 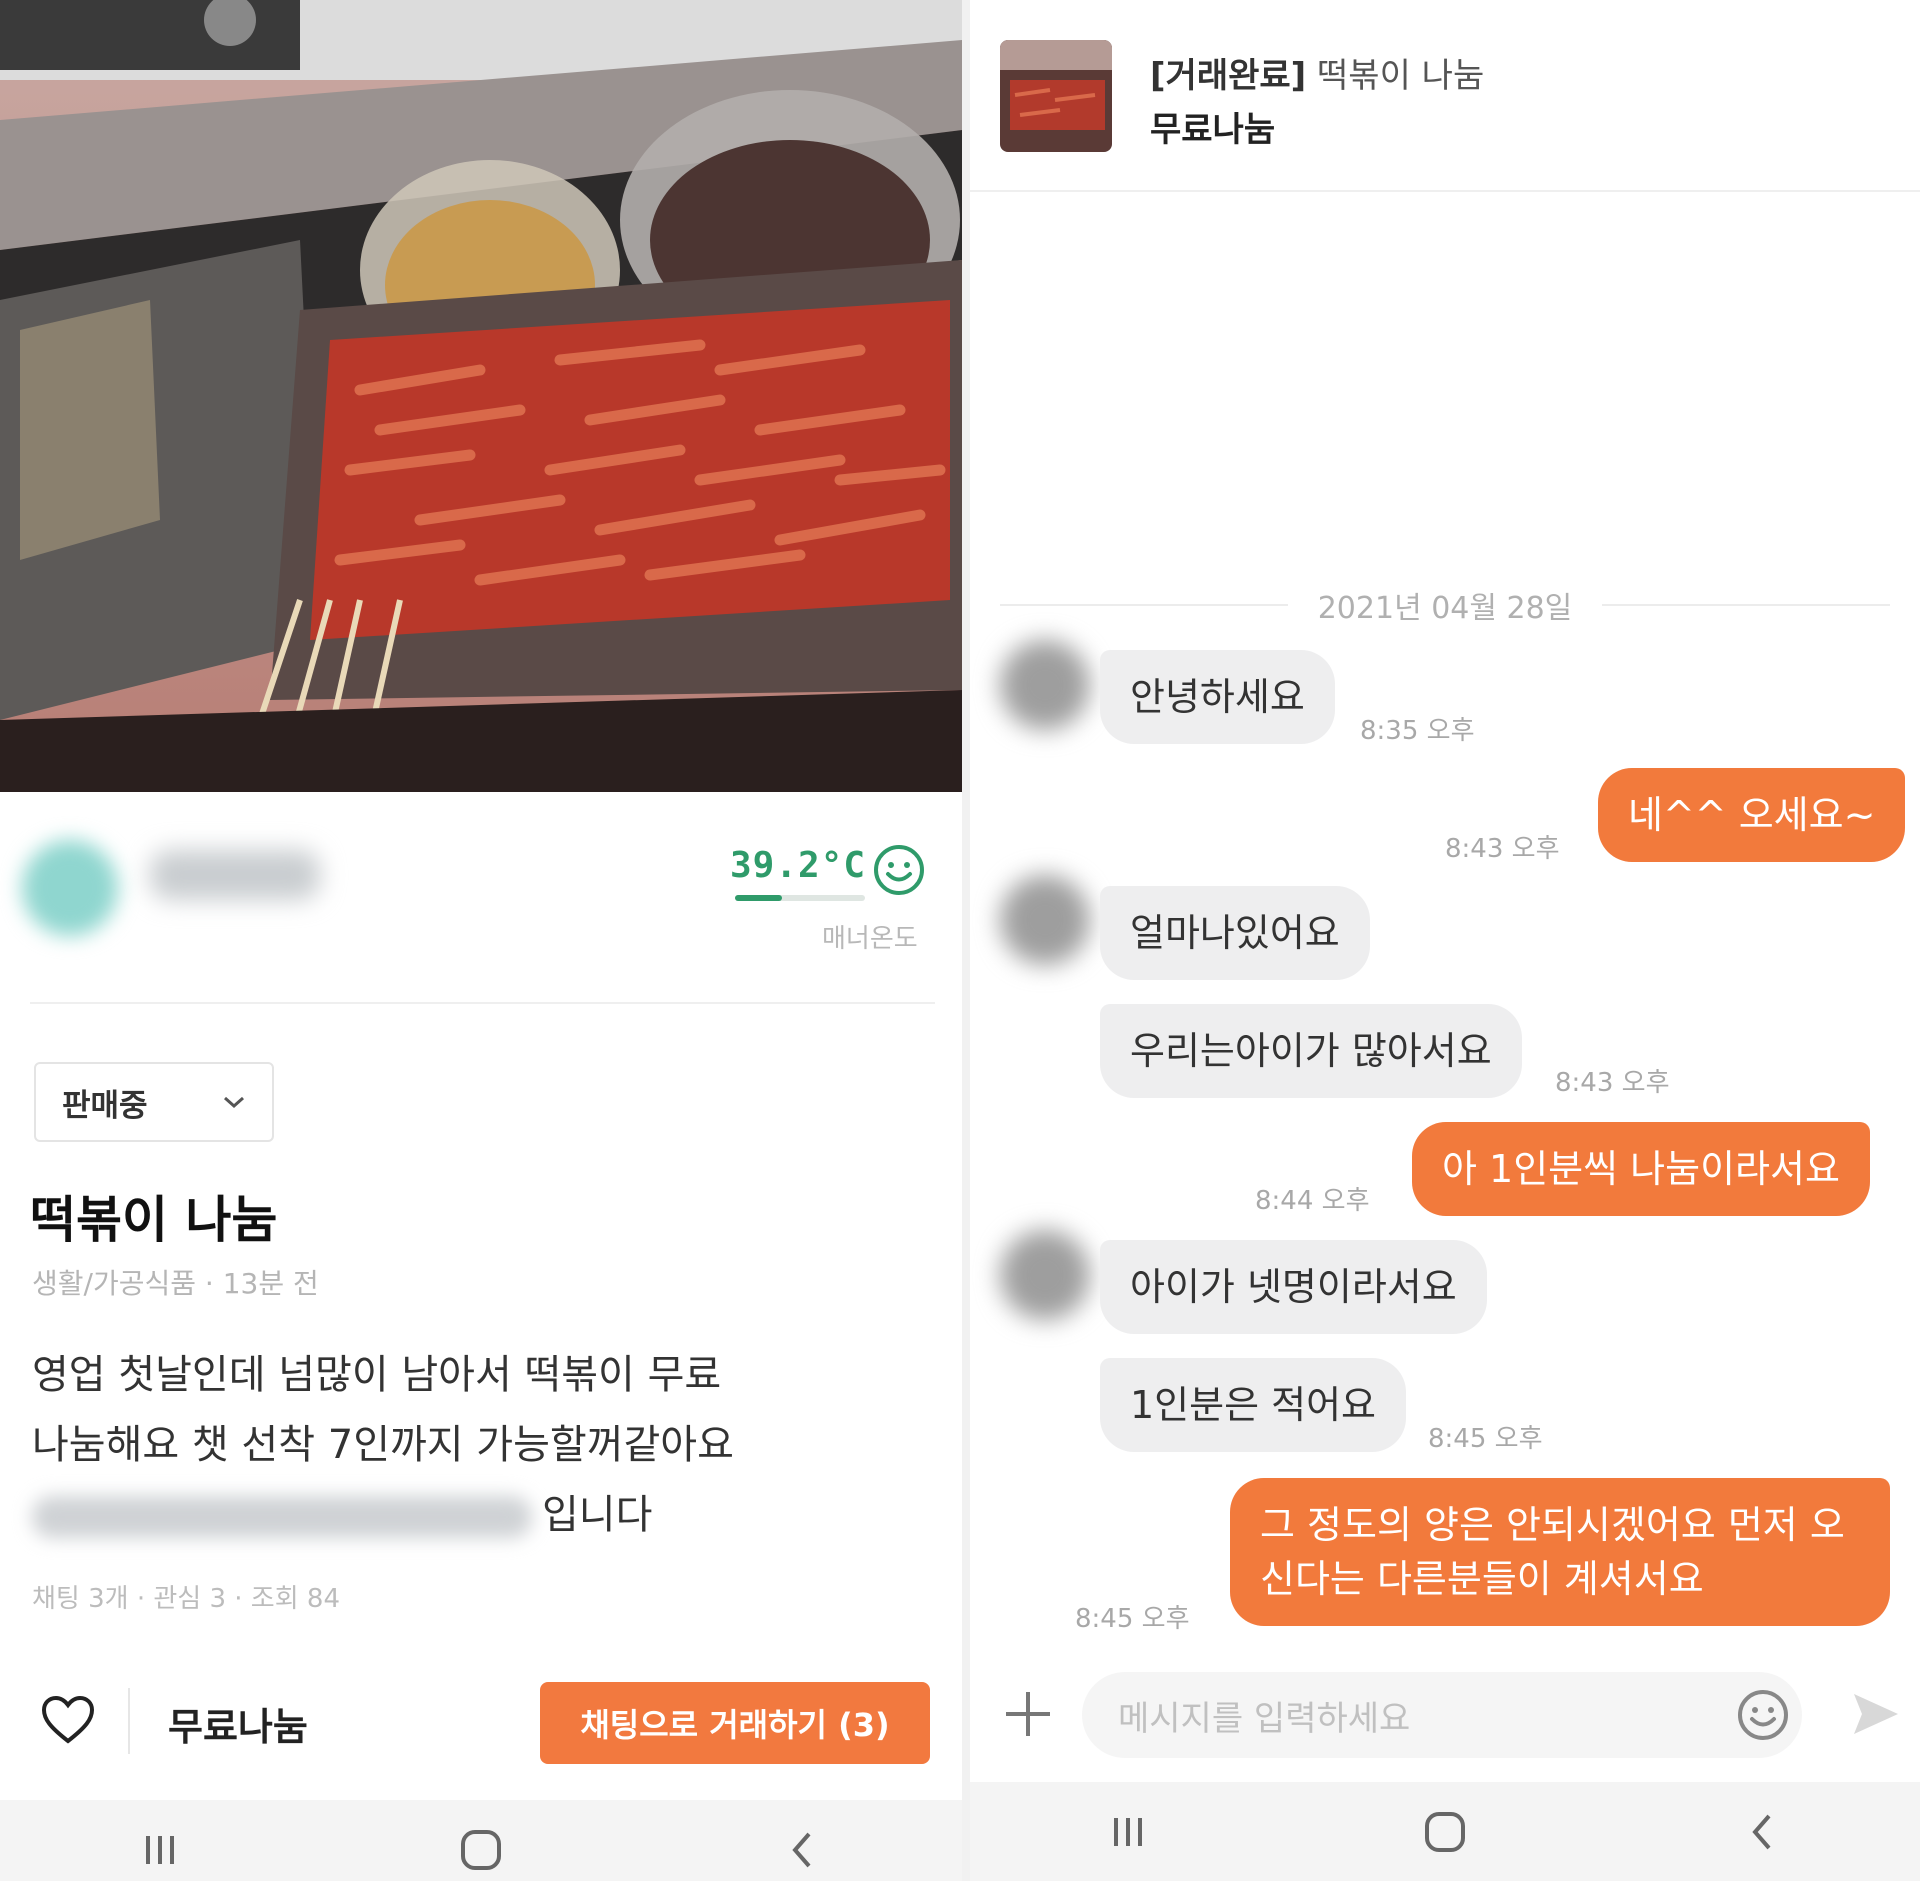 What do you see at coordinates (798, 865) in the screenshot?
I see `manner-temperature: 39.2°C` at bounding box center [798, 865].